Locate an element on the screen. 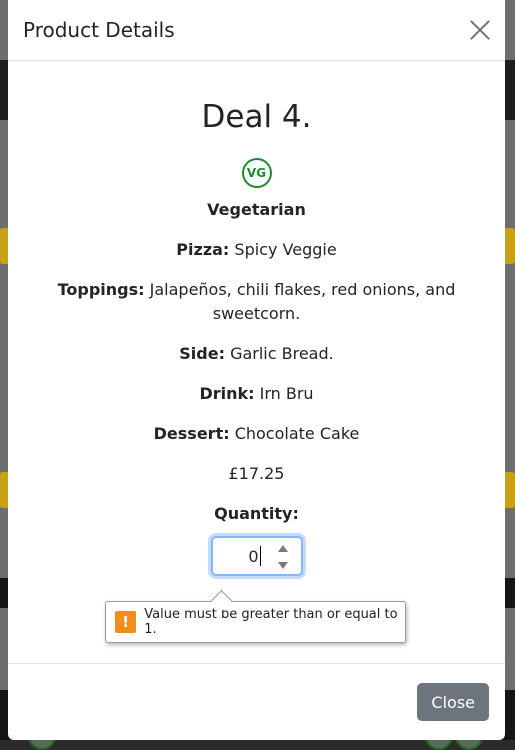 The image size is (515, 750). modal-footer: Close is located at coordinates (256, 701).